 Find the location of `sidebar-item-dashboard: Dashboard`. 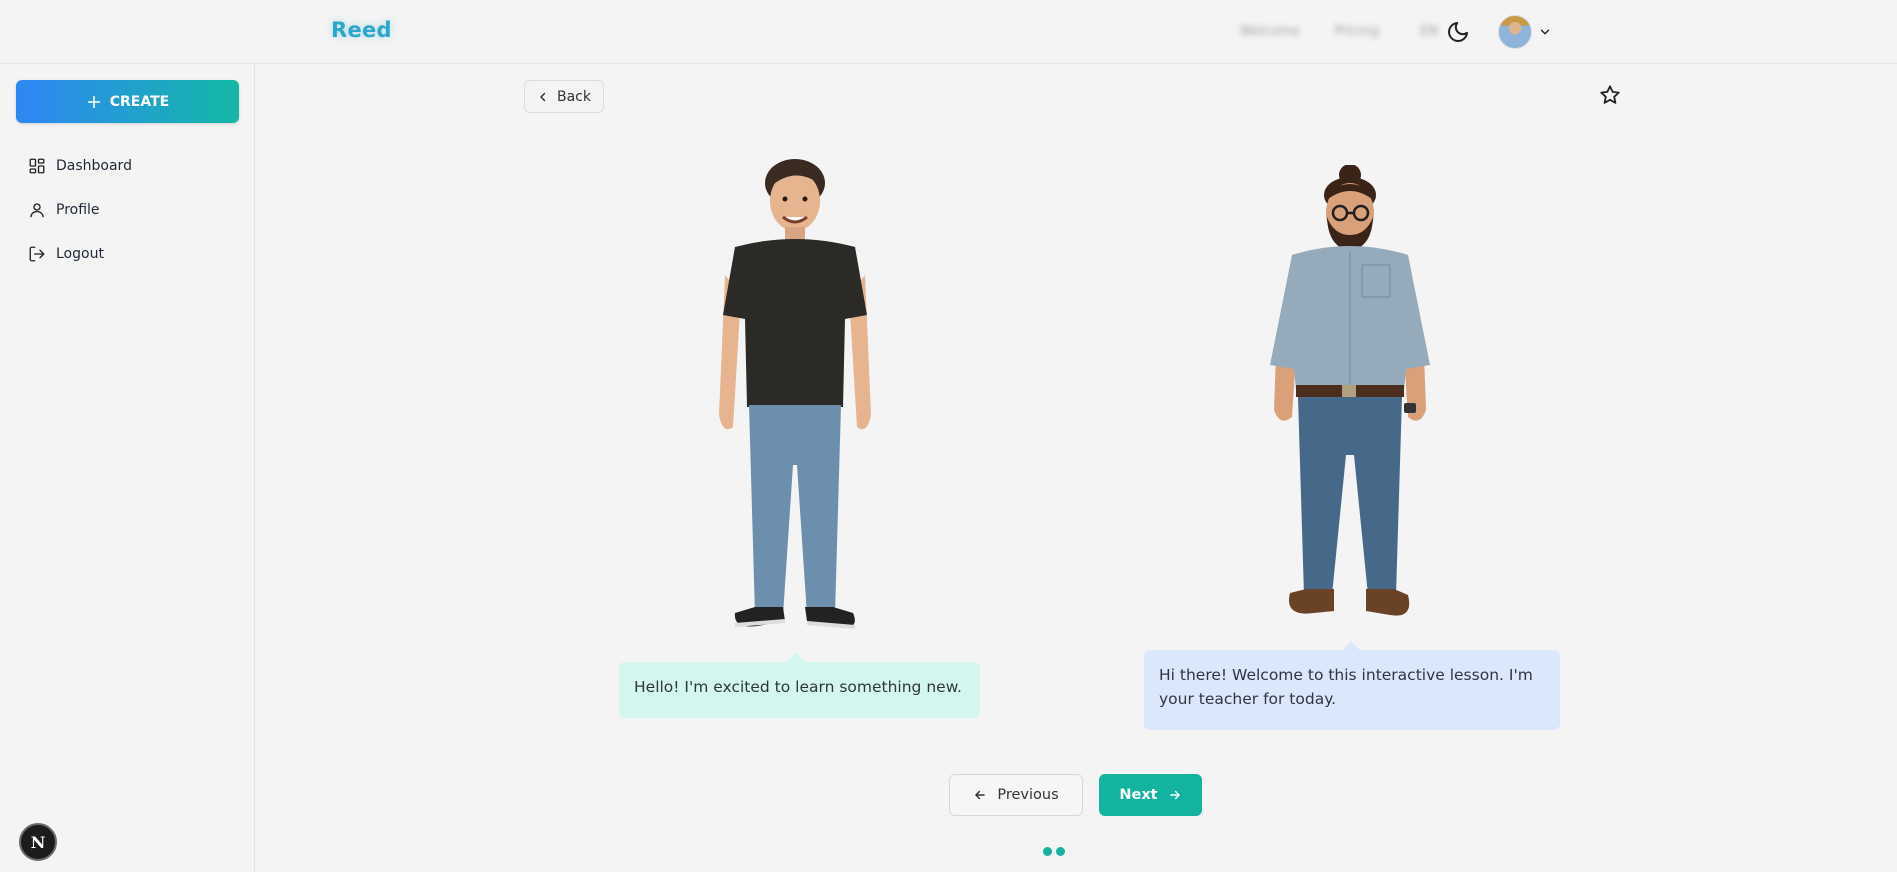

sidebar-item-dashboard: Dashboard is located at coordinates (80, 166).